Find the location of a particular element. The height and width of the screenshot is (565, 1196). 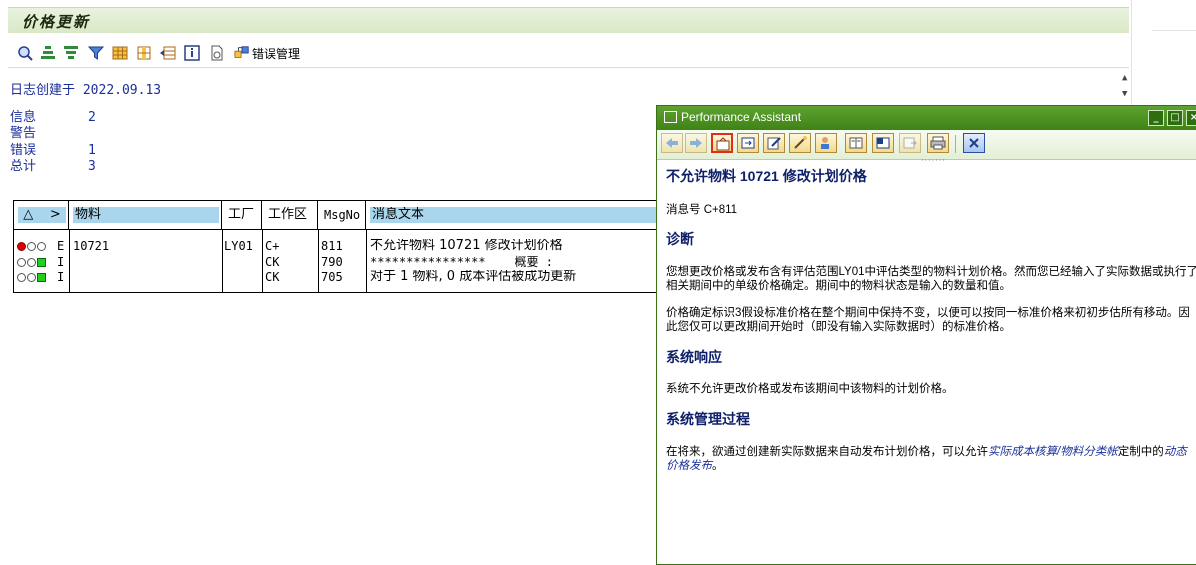

title-bar: 价格更新 is located at coordinates (568, 20).